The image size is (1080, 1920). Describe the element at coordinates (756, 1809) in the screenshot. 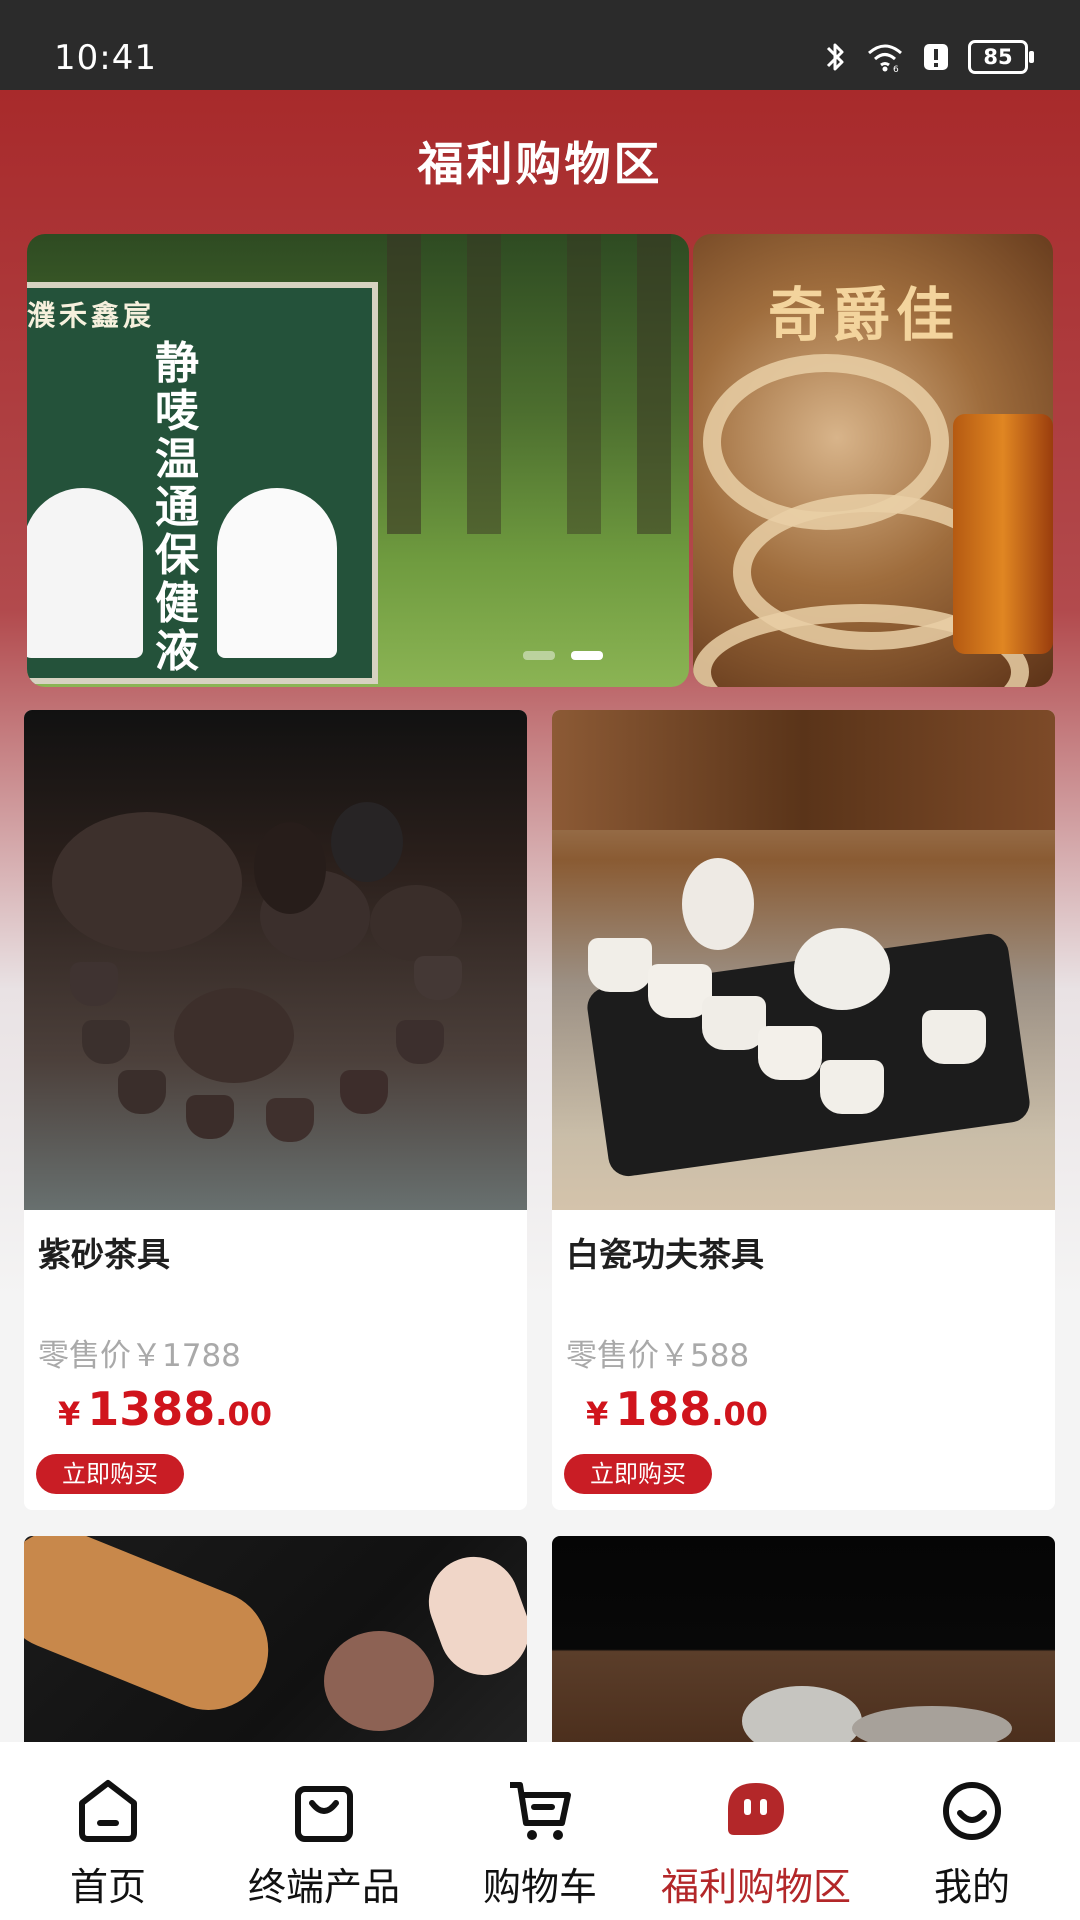

I see `welfare-chat-icon` at that location.